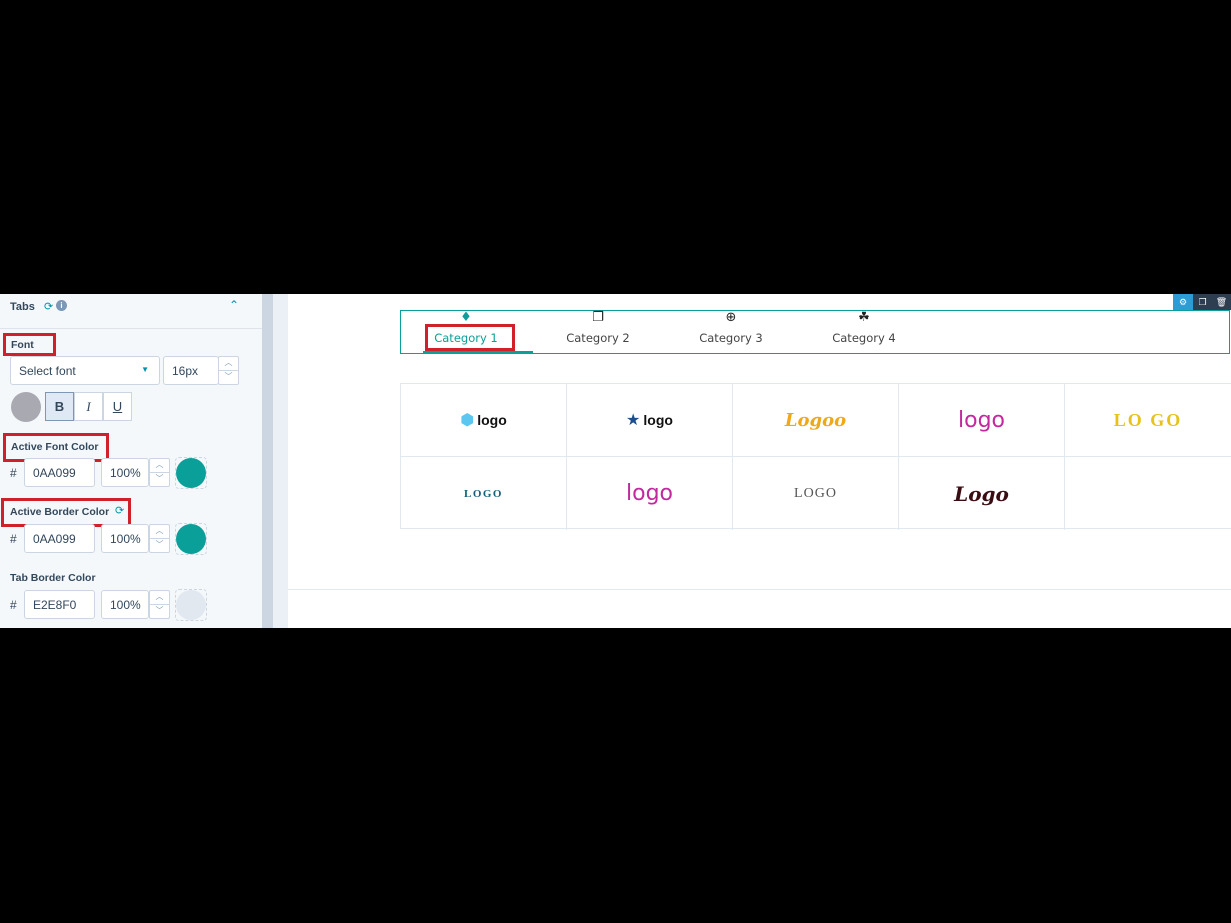  I want to click on active-border-color-label: Active Border Color, so click(60, 512).